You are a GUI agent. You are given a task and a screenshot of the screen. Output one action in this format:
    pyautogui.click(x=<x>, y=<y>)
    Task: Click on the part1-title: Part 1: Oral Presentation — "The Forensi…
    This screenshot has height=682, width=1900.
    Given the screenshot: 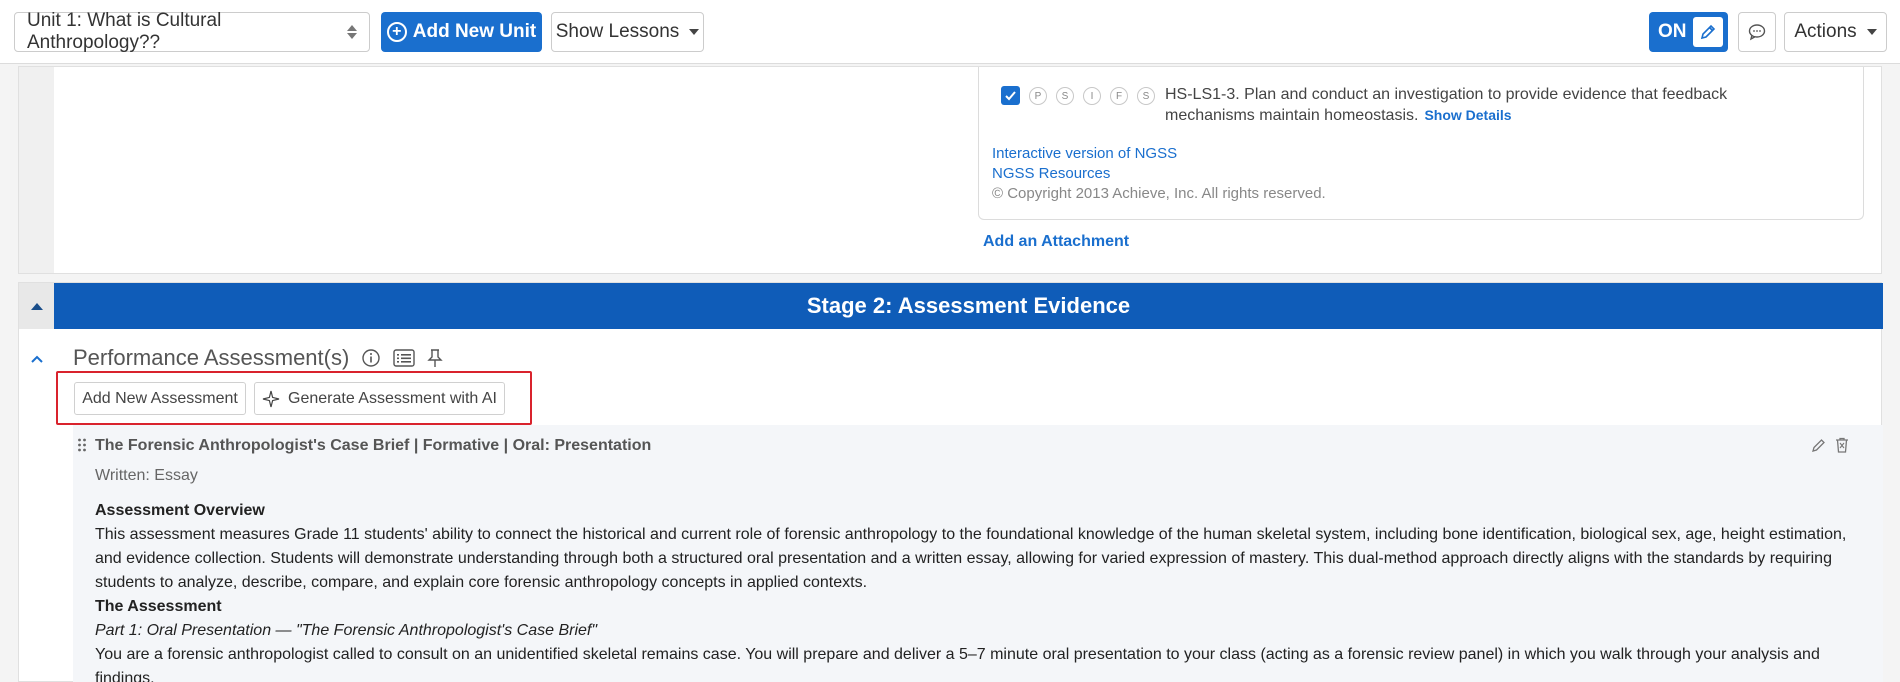 What is the action you would take?
    pyautogui.click(x=346, y=630)
    